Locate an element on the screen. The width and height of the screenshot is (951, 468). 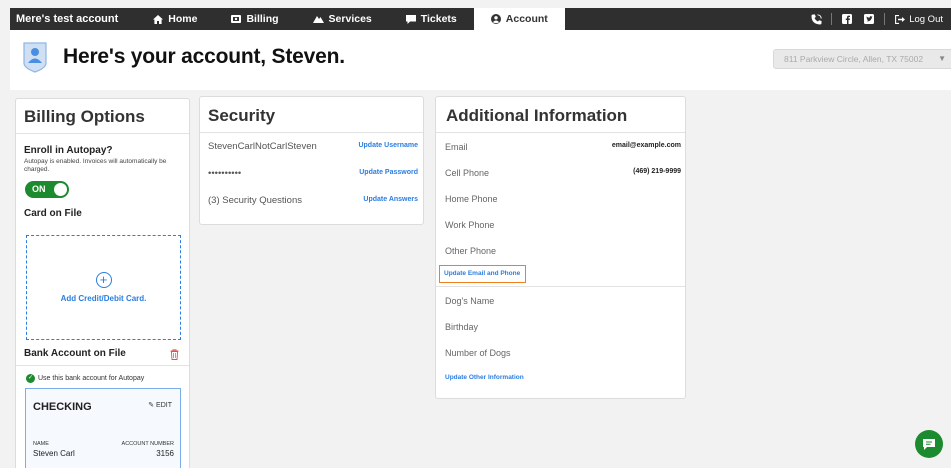
nav-tickets-label: Tickets is located at coordinates (438, 19).